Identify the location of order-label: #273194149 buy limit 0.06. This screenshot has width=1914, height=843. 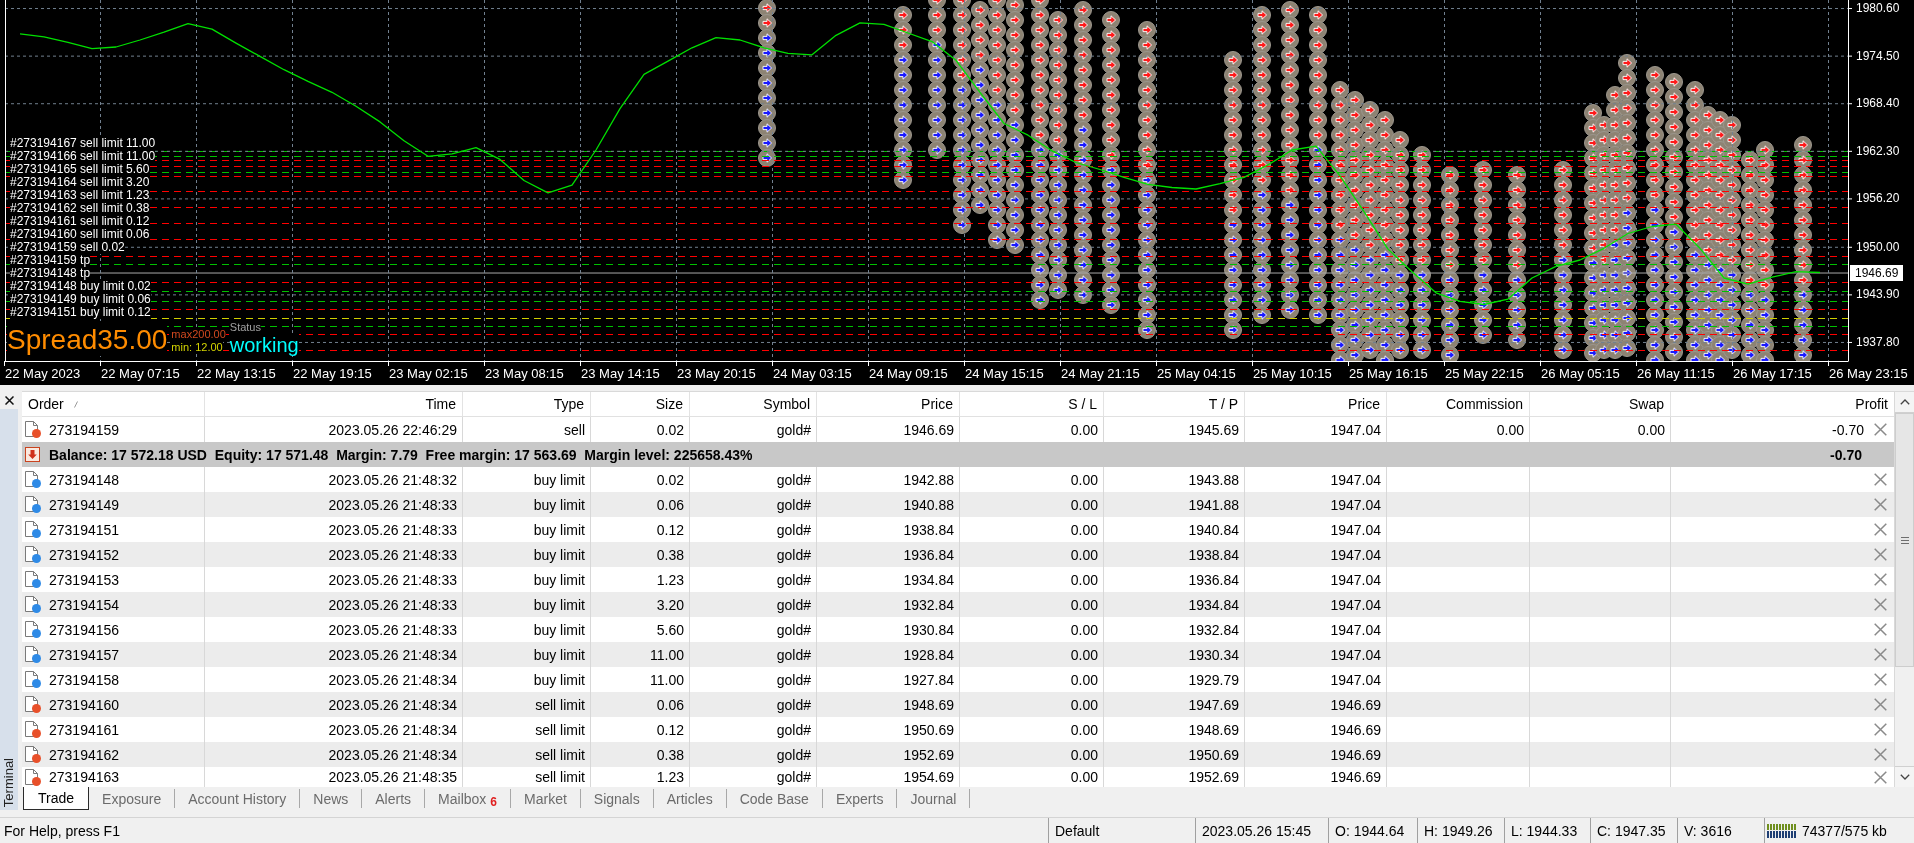
(80, 299).